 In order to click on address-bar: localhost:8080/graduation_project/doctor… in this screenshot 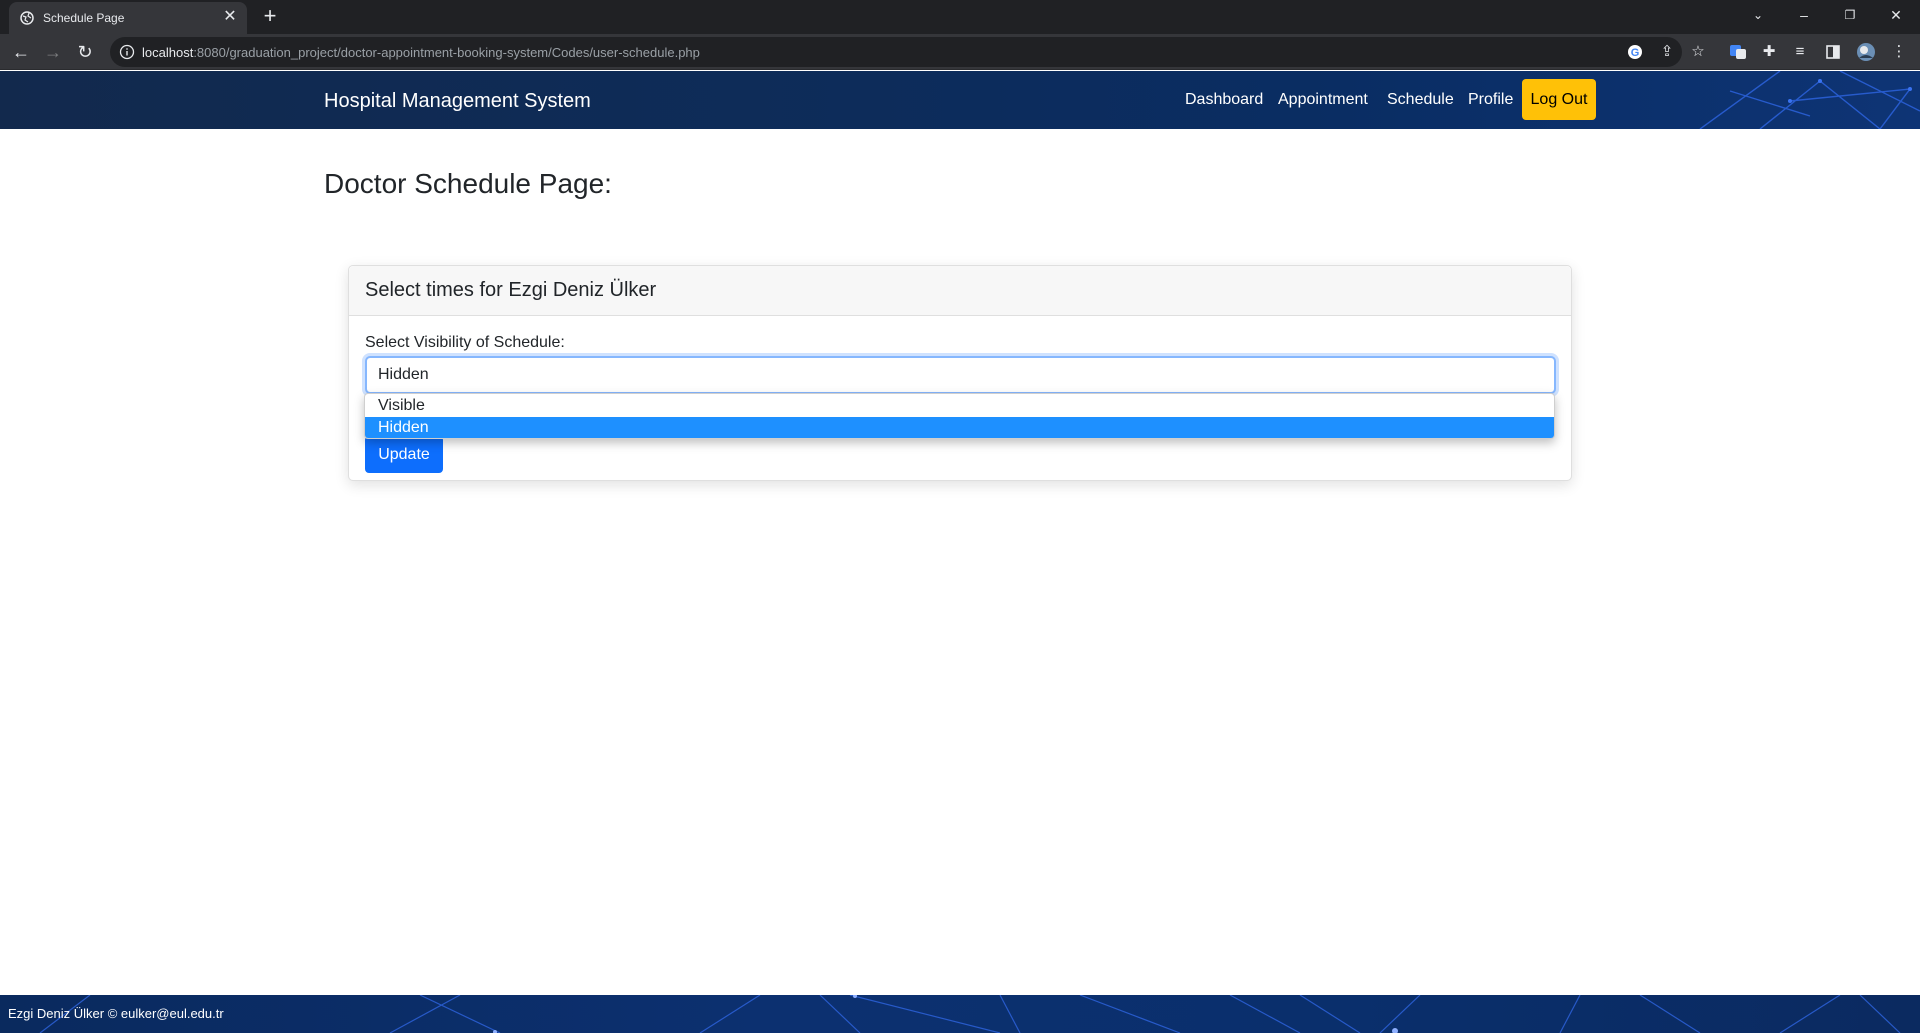, I will do `click(907, 52)`.